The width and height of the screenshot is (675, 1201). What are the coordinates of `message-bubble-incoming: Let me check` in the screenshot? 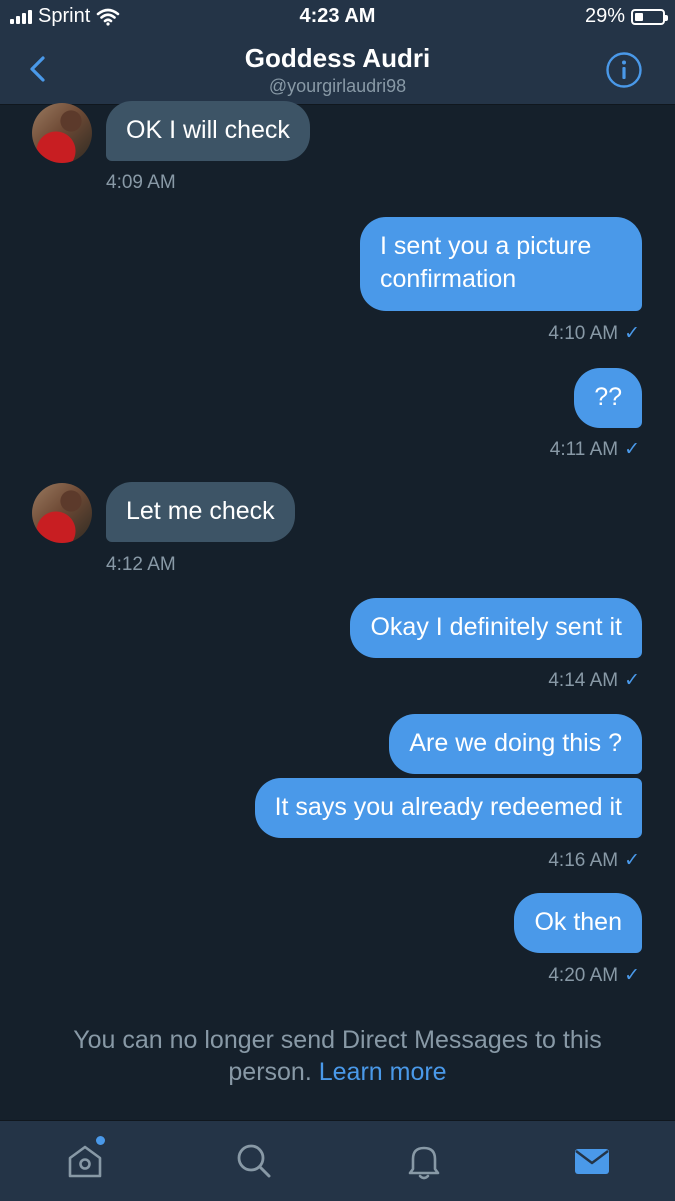 It's located at (200, 512).